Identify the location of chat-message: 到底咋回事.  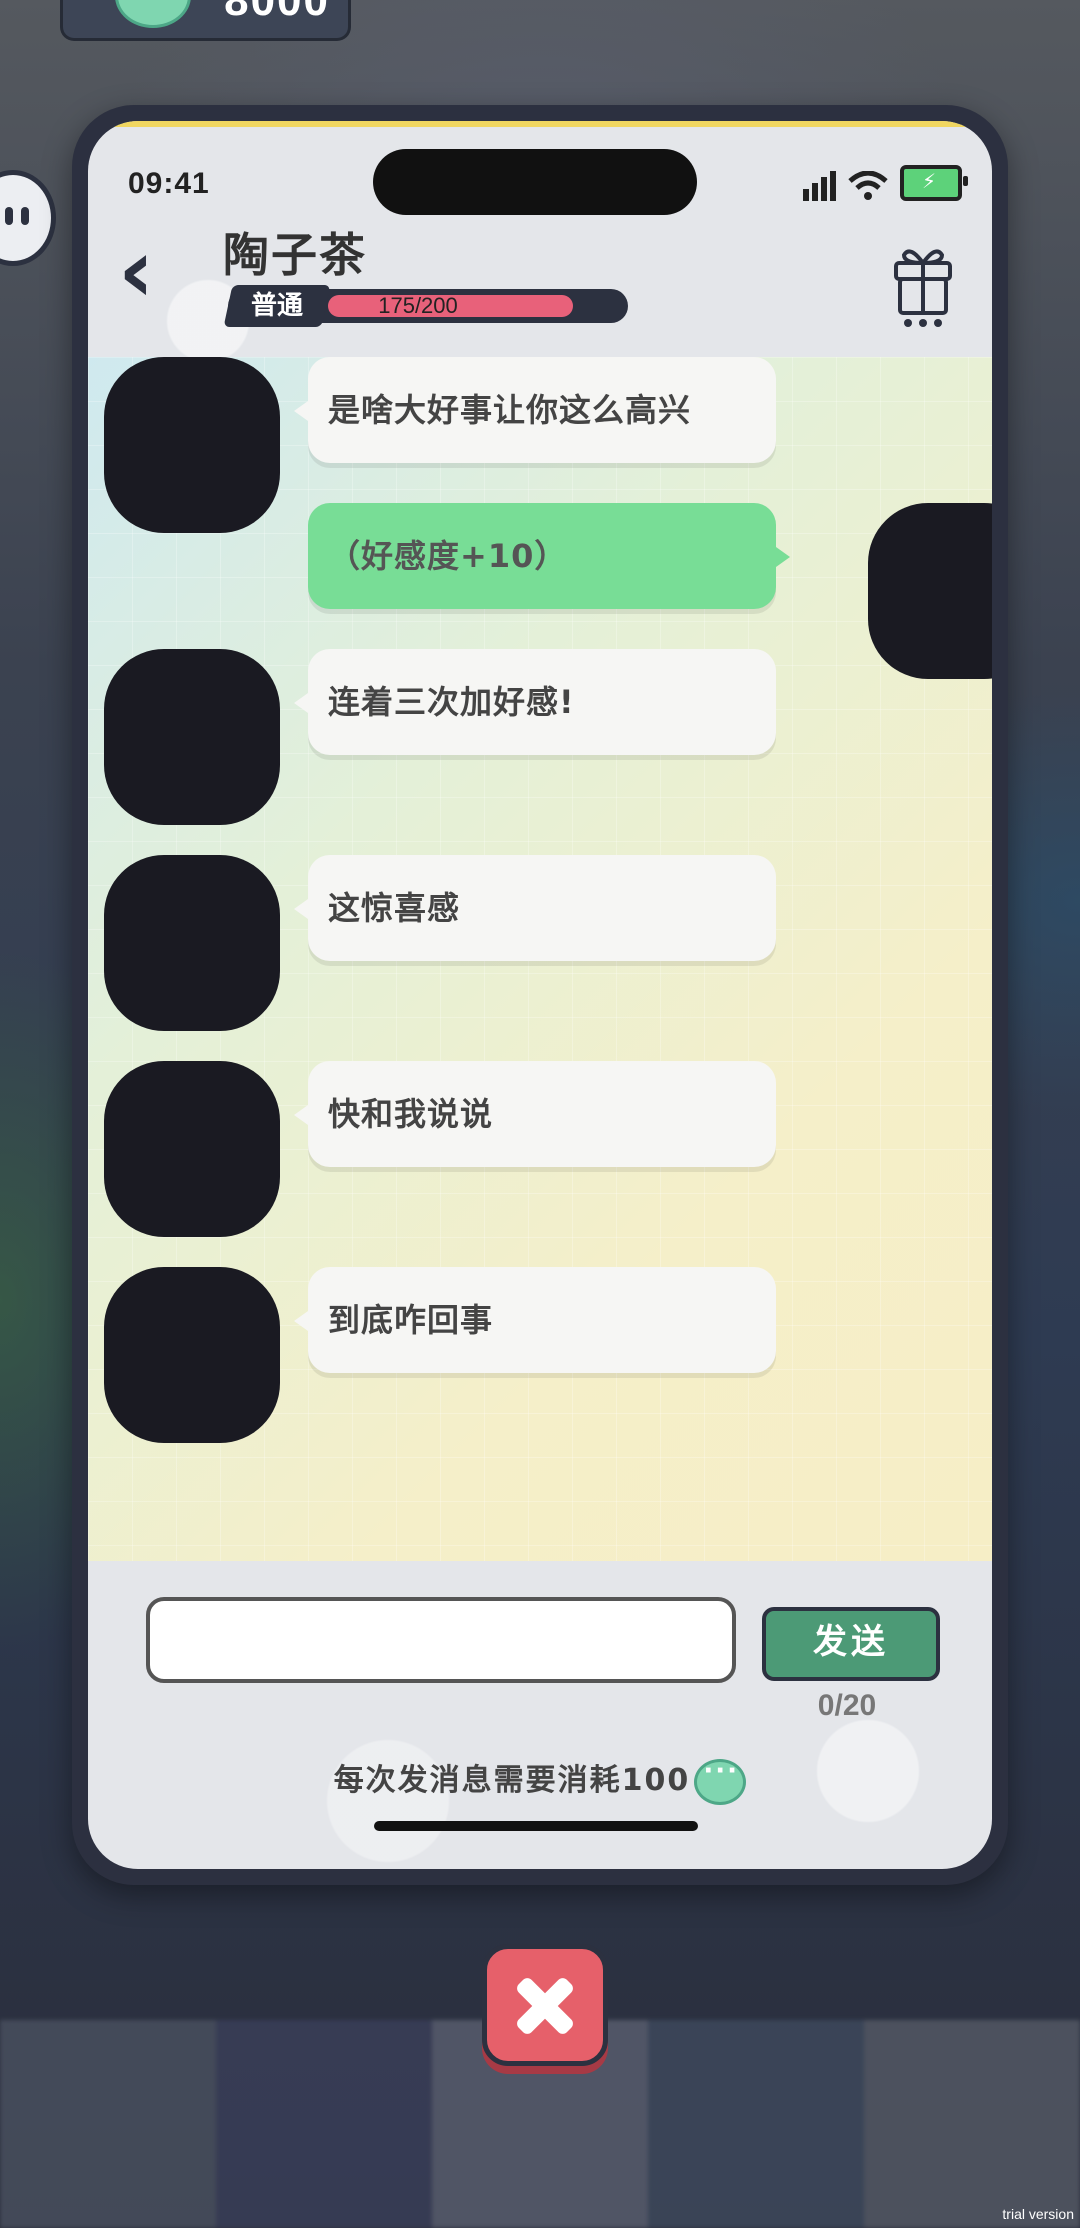
(540, 1357).